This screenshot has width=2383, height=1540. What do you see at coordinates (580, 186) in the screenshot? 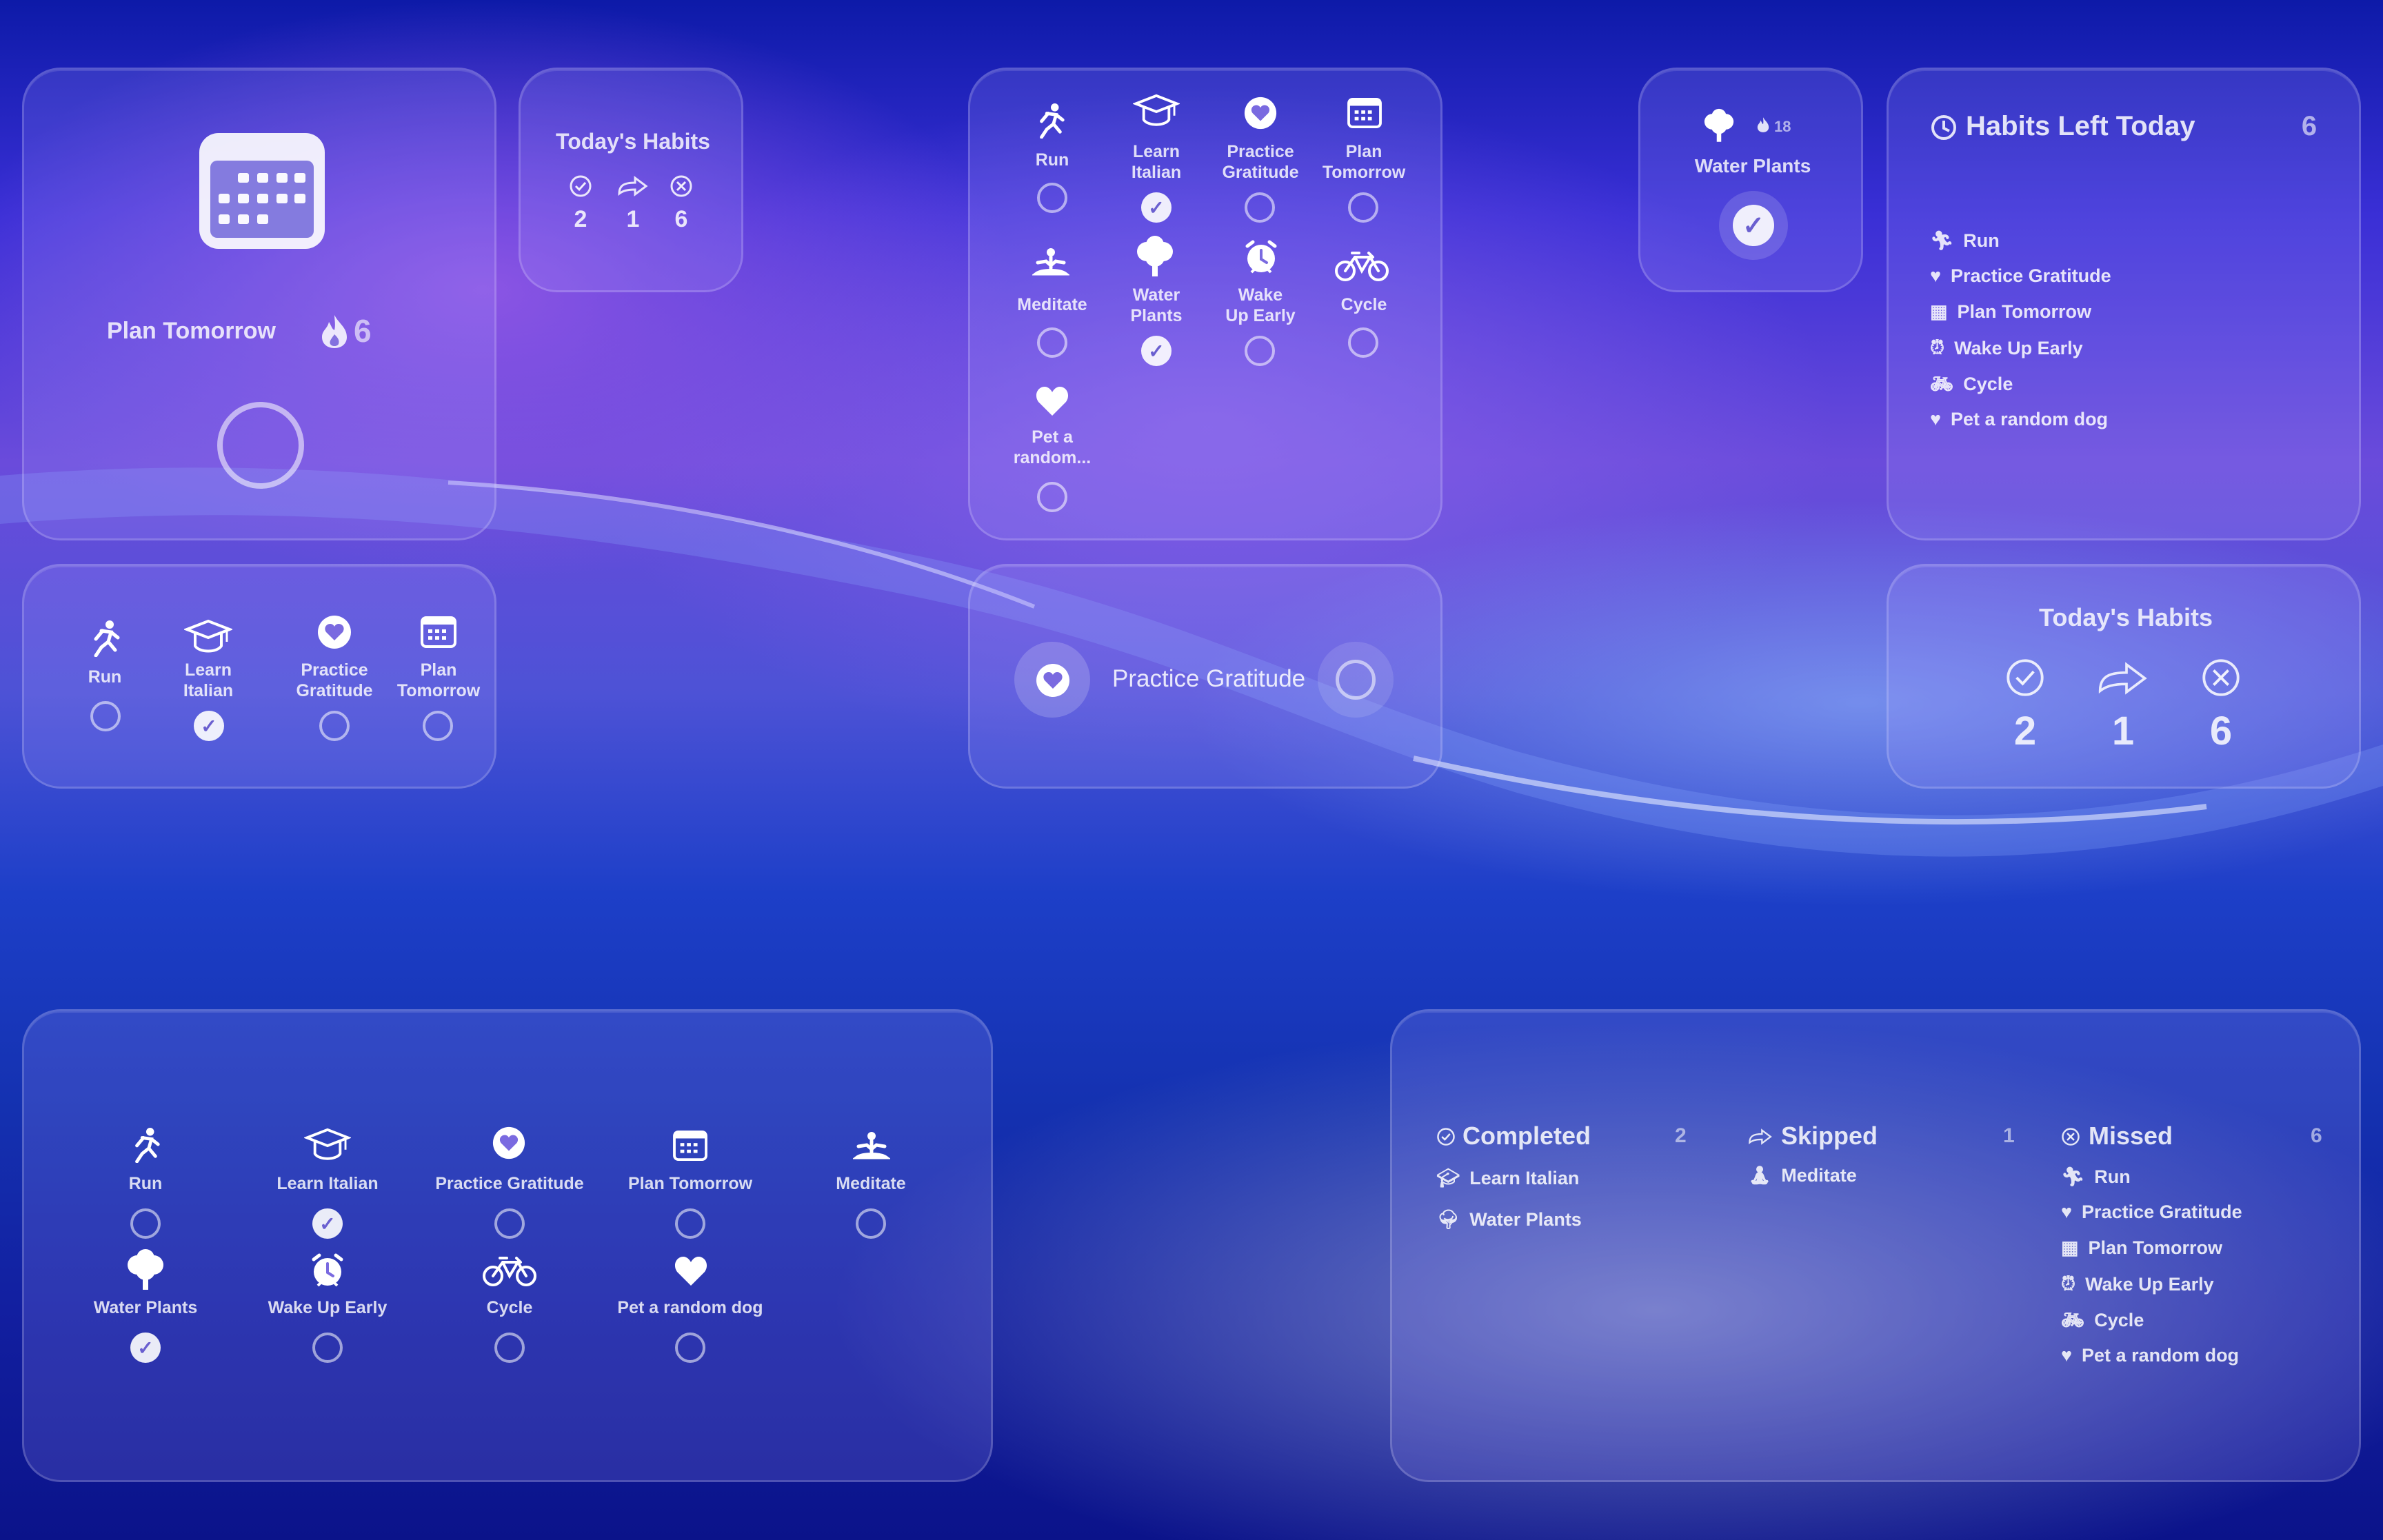
I see `checkmark-circle-icon` at bounding box center [580, 186].